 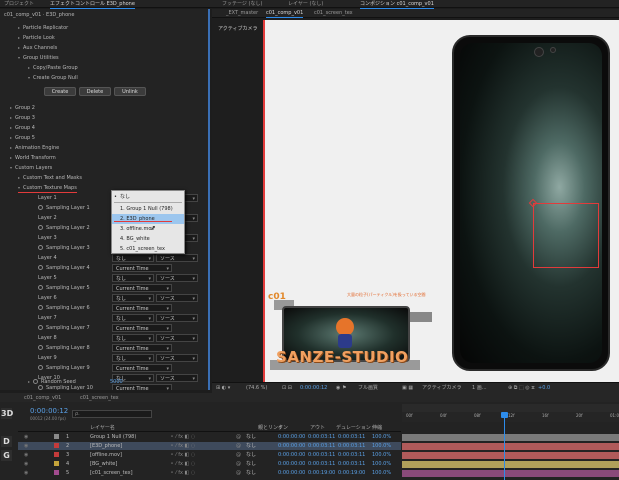 I want to click on playhead, so click(x=504, y=446).